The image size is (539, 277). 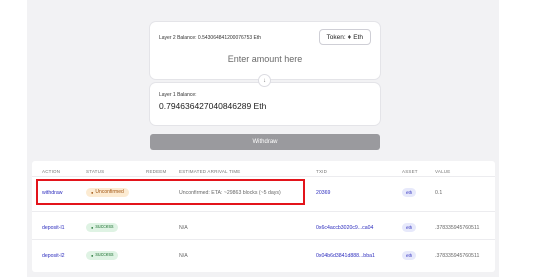 What do you see at coordinates (156, 171) in the screenshot?
I see `header-redeem: REDEEM` at bounding box center [156, 171].